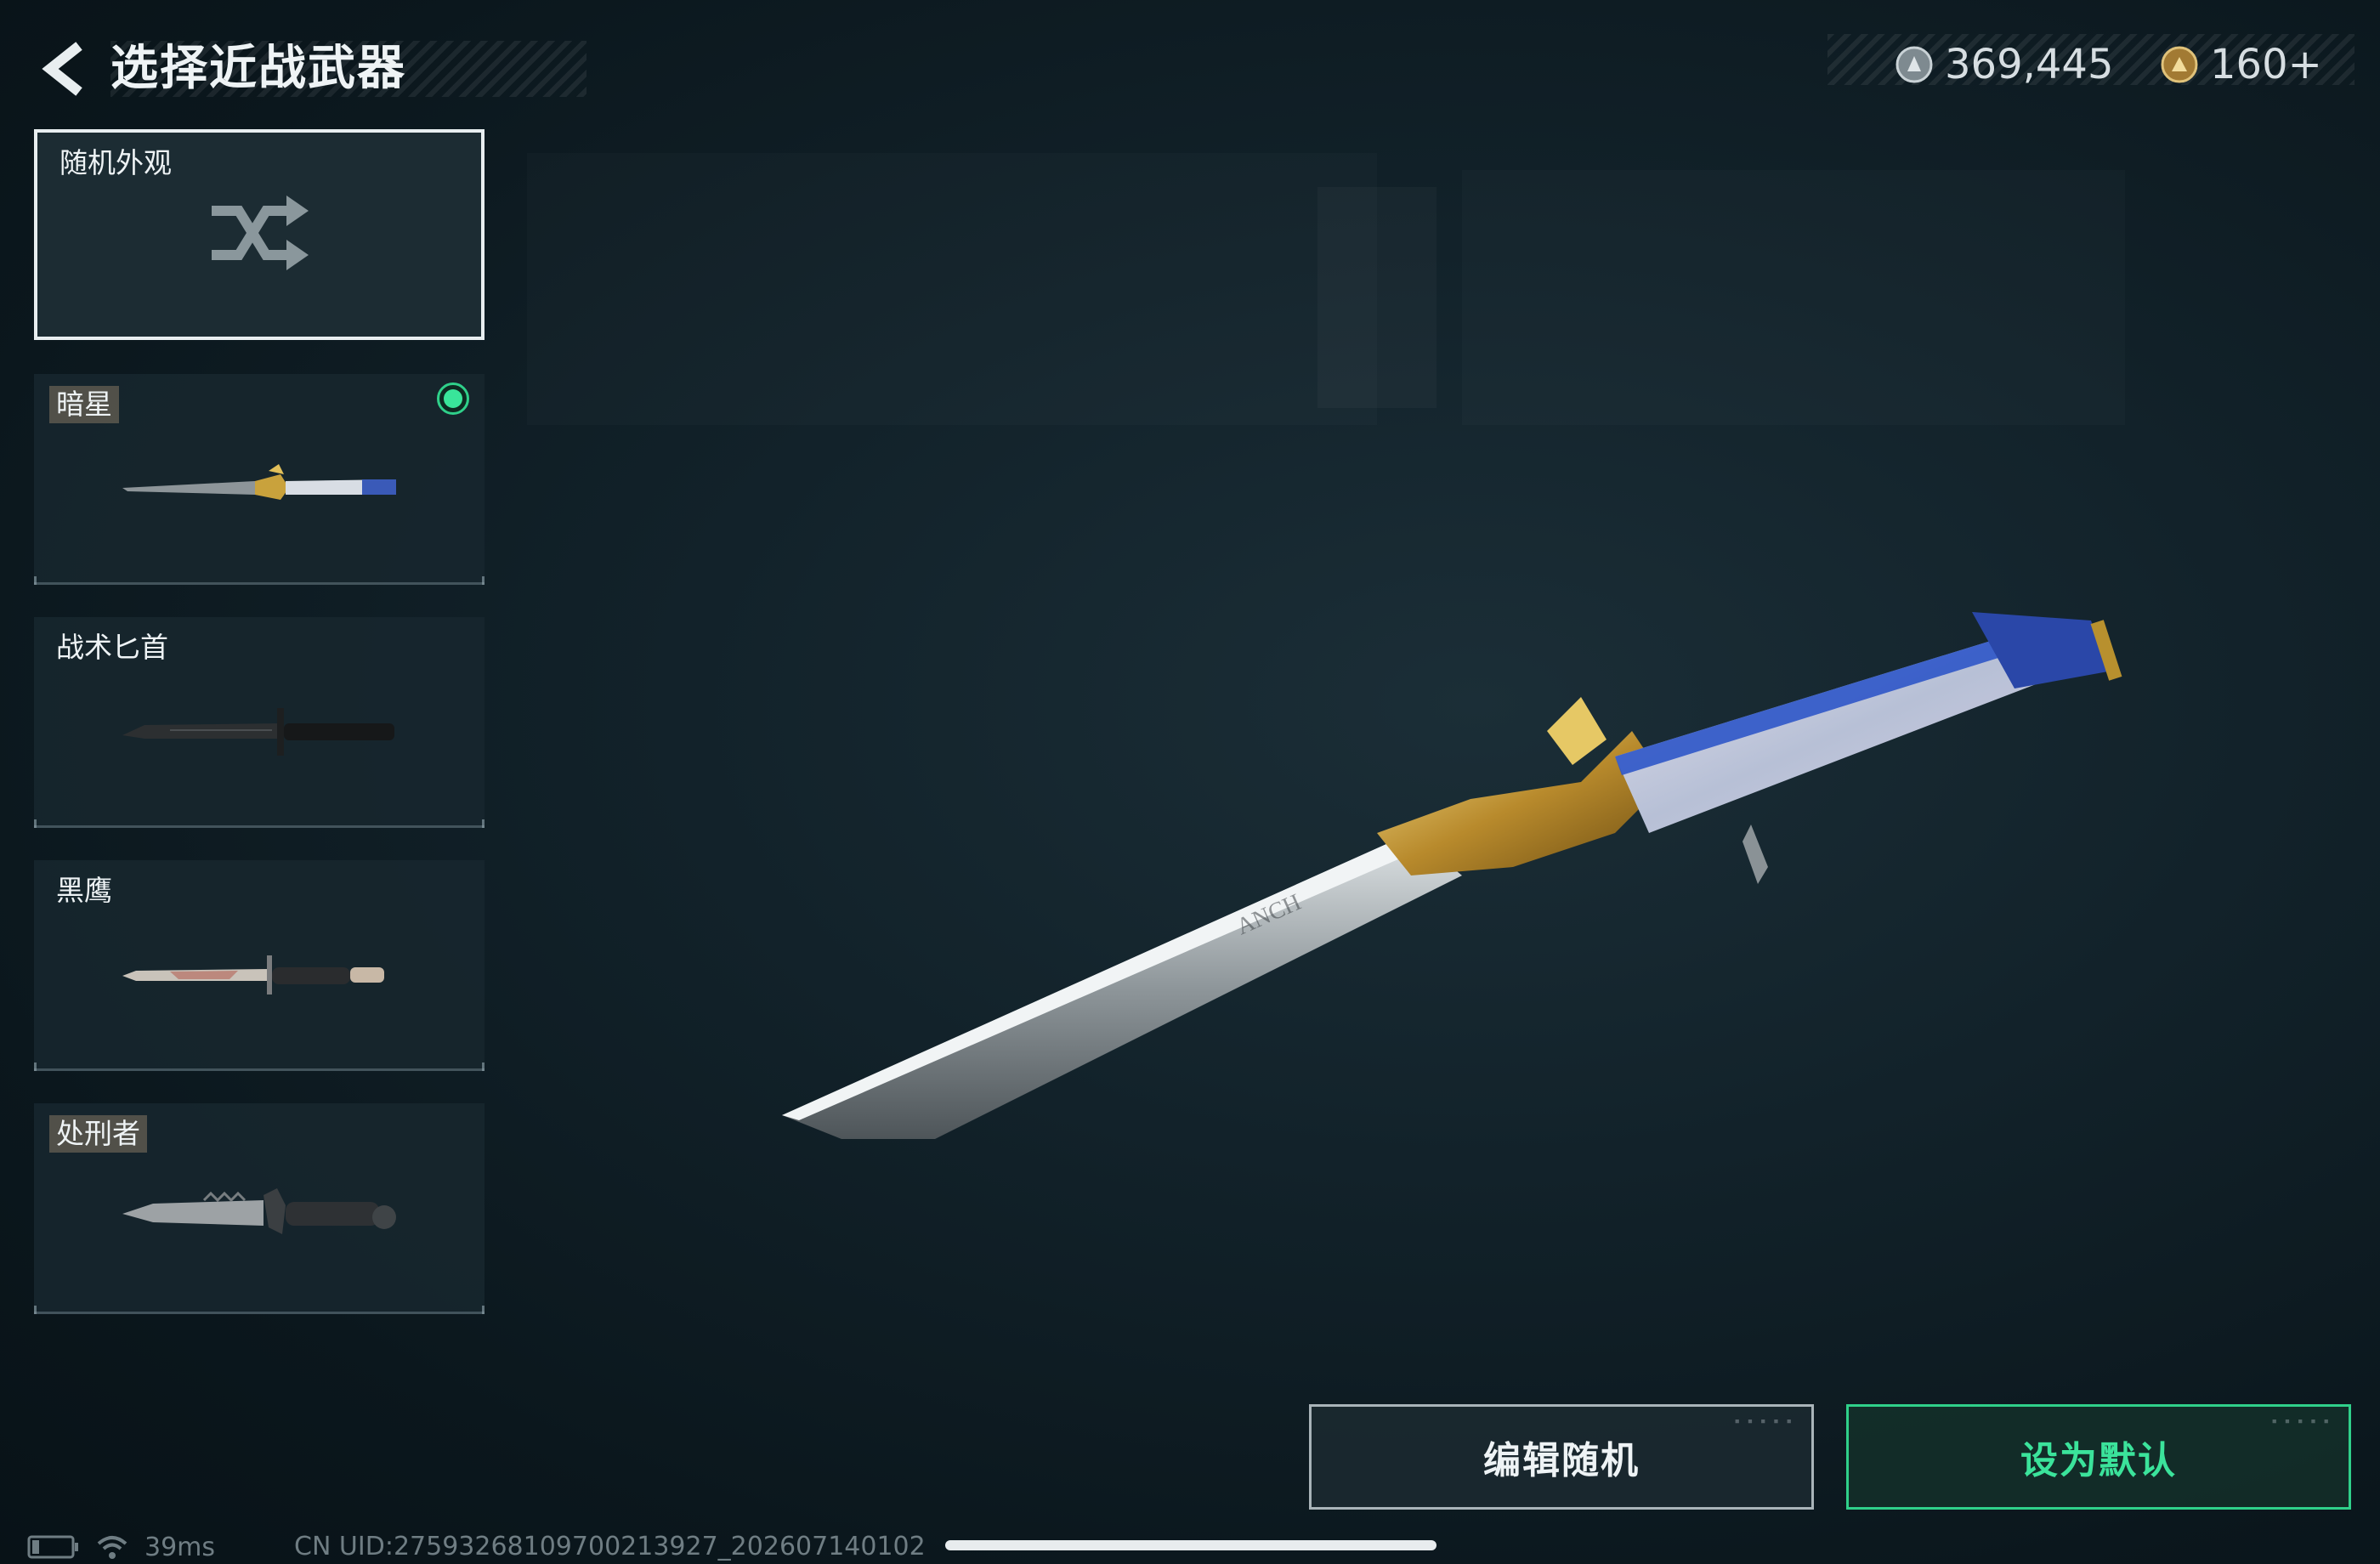  I want to click on latency-value: 39ms, so click(180, 1547).